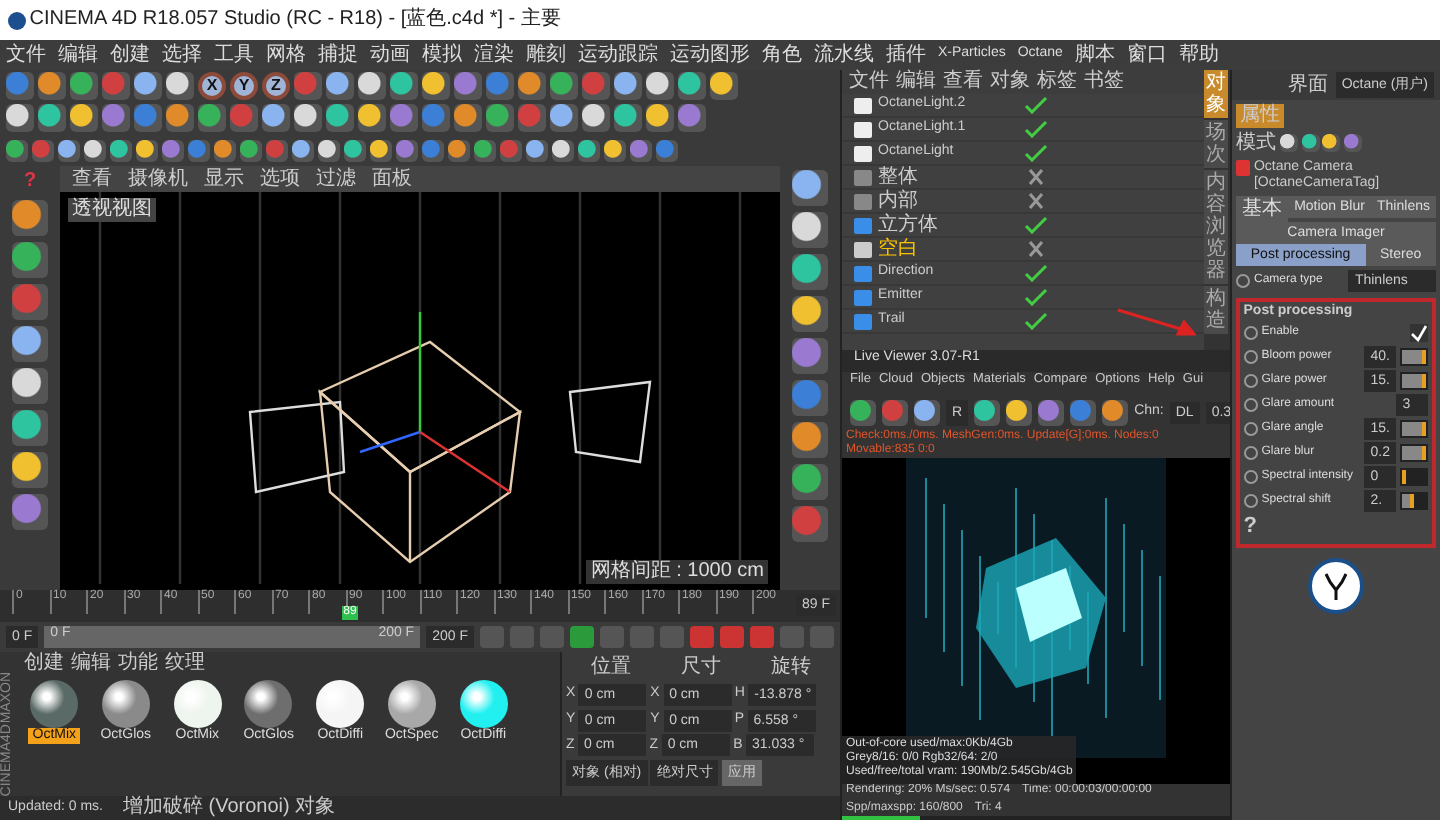 The height and width of the screenshot is (820, 1440). Describe the element at coordinates (1198, 55) in the screenshot. I see `menu-item: 帮助` at that location.